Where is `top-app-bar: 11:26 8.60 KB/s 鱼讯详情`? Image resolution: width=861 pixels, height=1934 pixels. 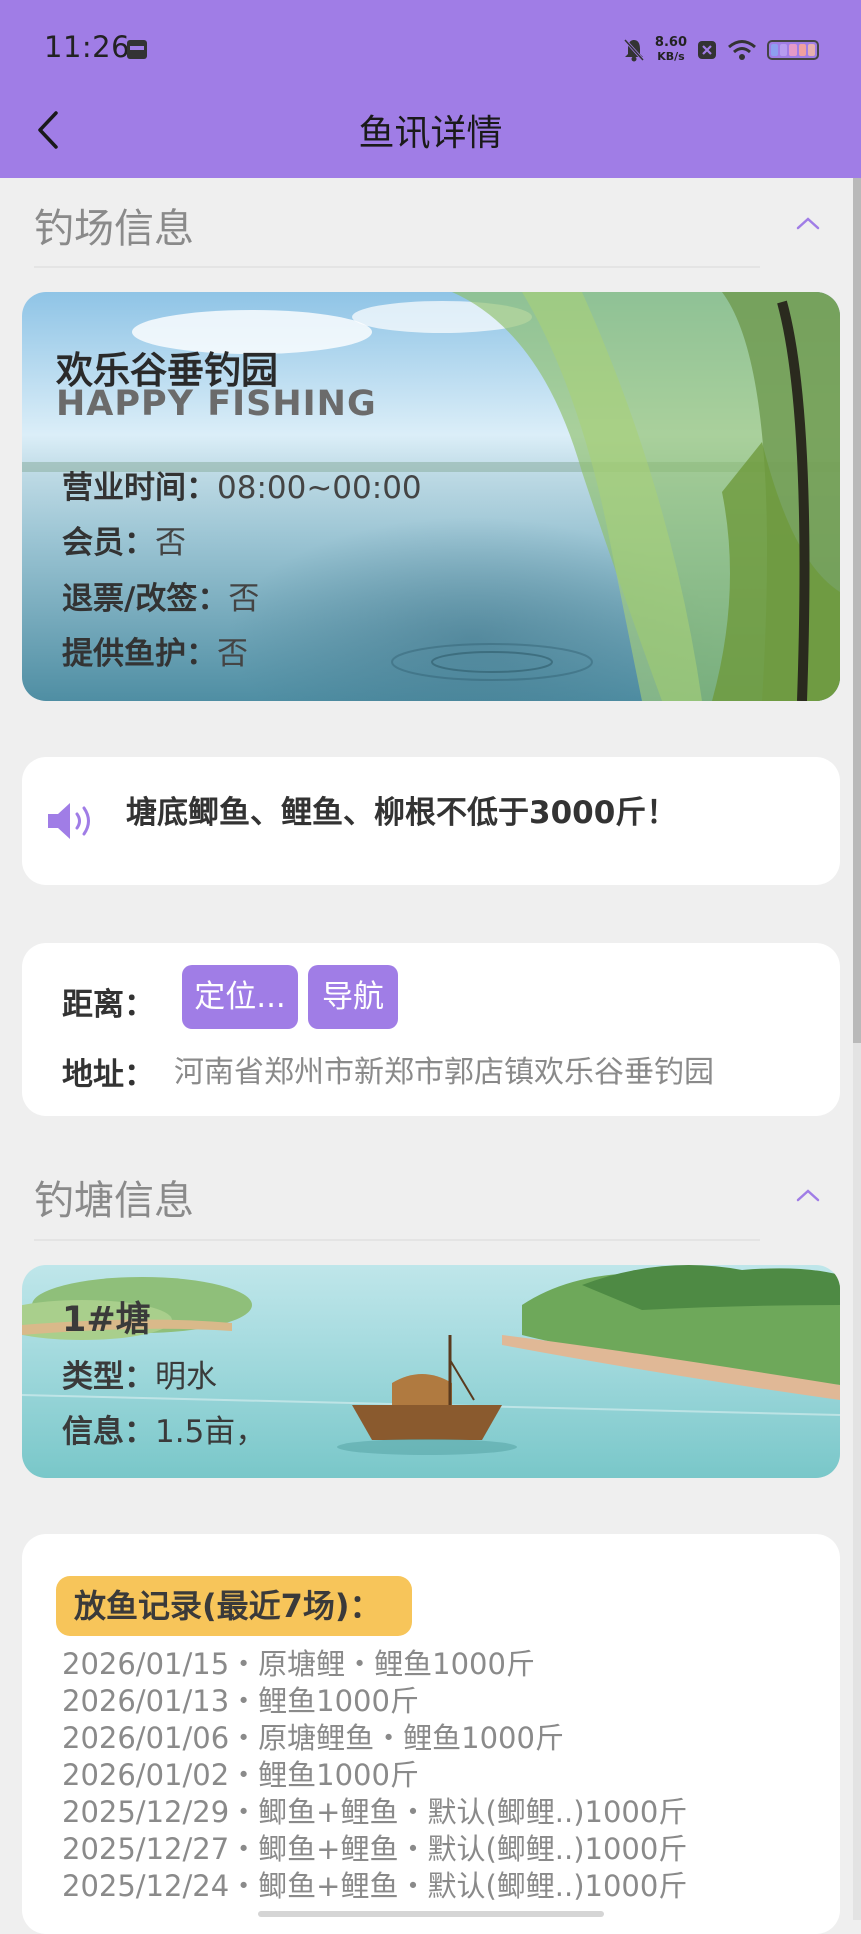 top-app-bar: 11:26 8.60 KB/s 鱼讯详情 is located at coordinates (430, 89).